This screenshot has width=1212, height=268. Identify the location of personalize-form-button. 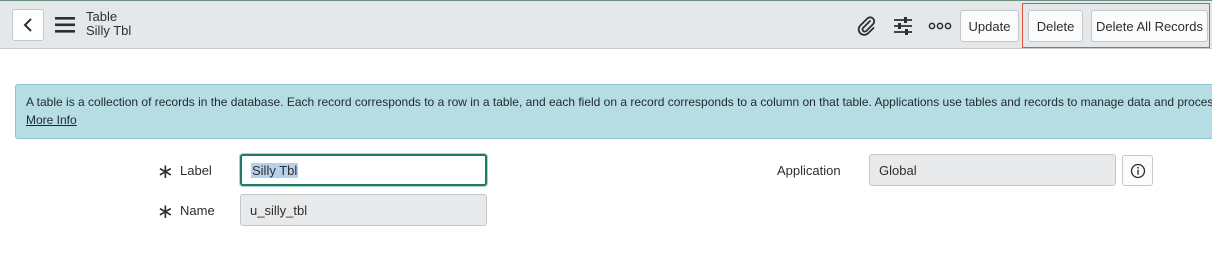
(903, 26).